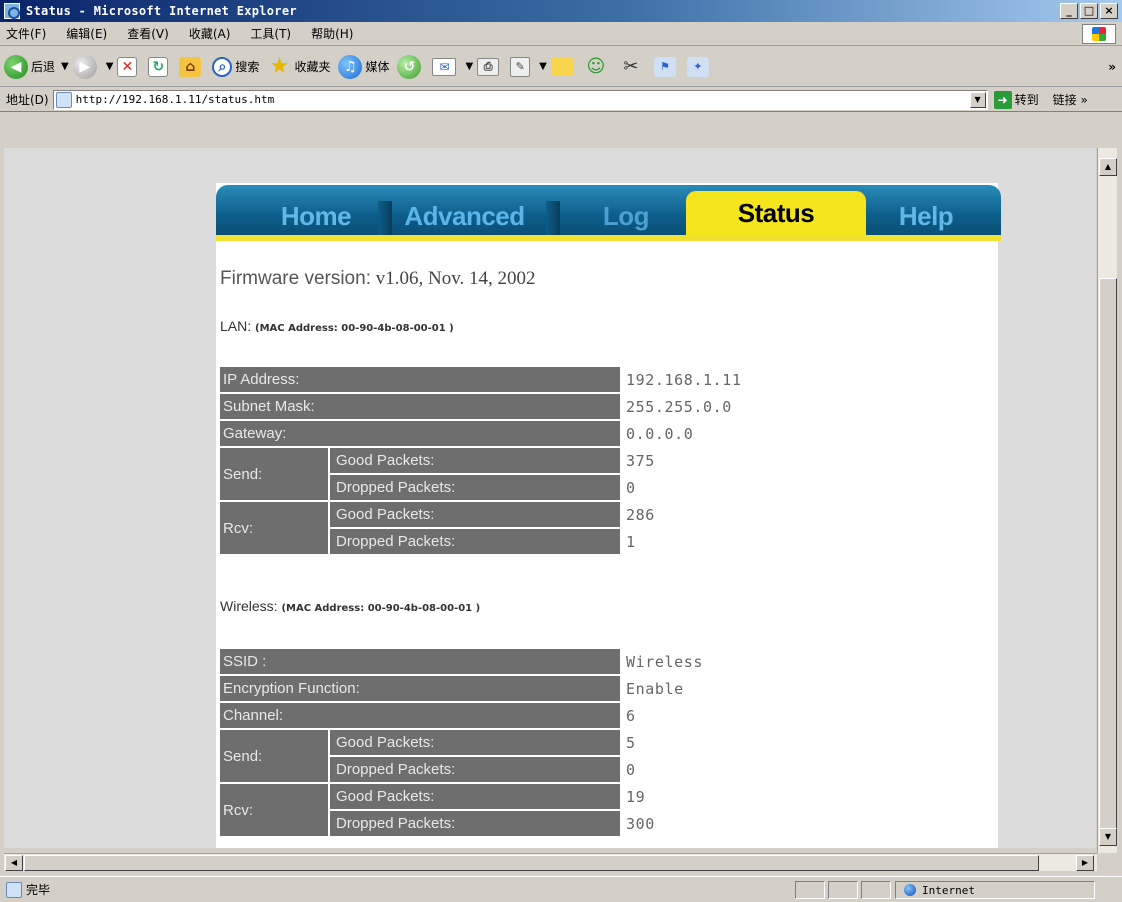 Image resolution: width=1122 pixels, height=902 pixels. I want to click on minimize-button: _, so click(1069, 11).